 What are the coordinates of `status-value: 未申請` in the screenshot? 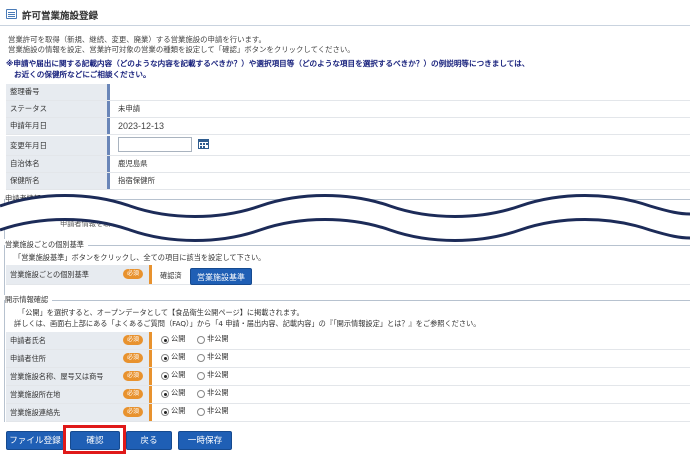 It's located at (129, 108).